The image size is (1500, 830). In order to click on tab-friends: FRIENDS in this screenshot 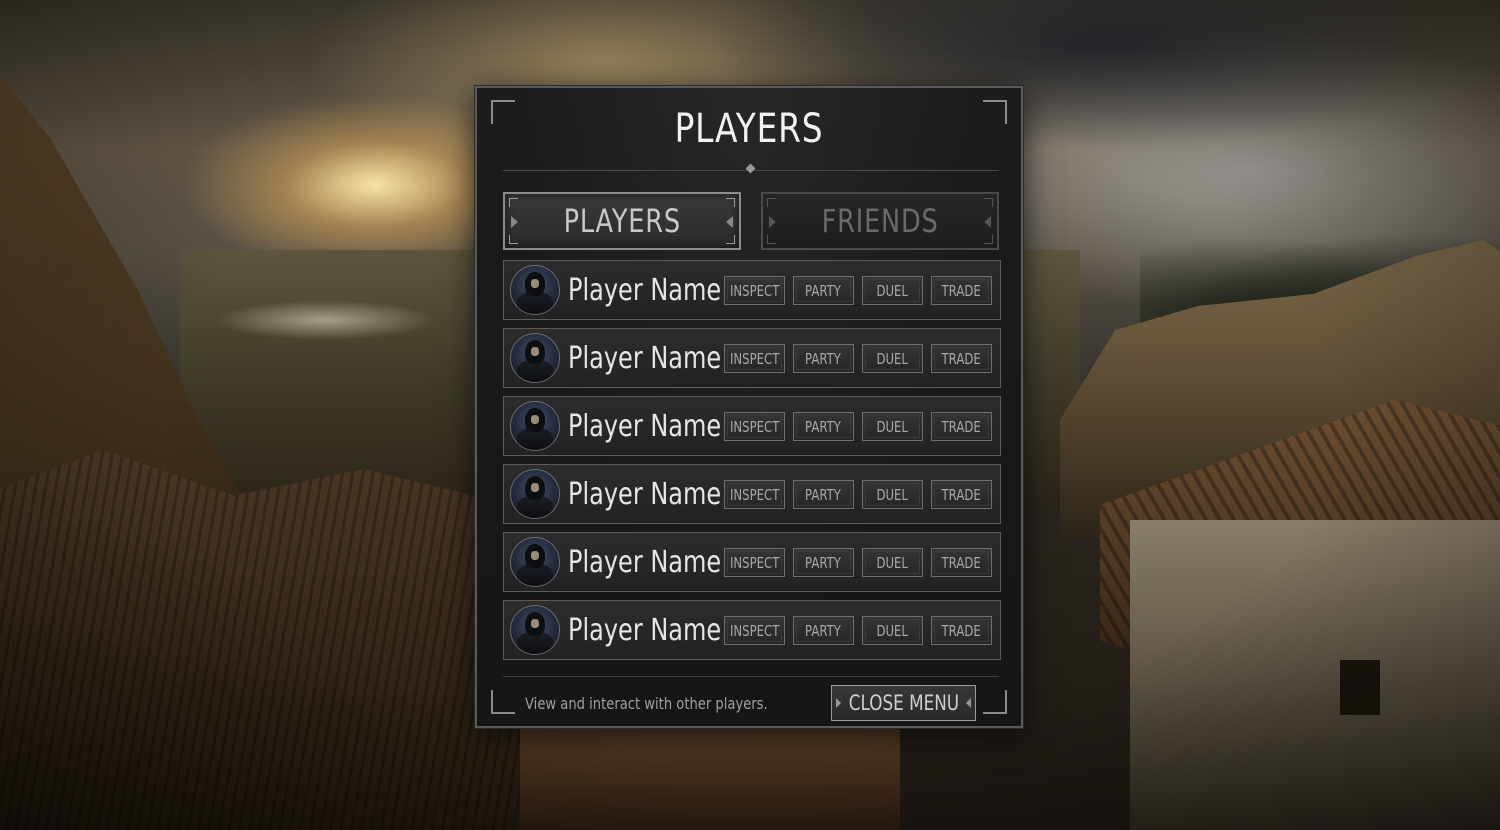, I will do `click(880, 221)`.